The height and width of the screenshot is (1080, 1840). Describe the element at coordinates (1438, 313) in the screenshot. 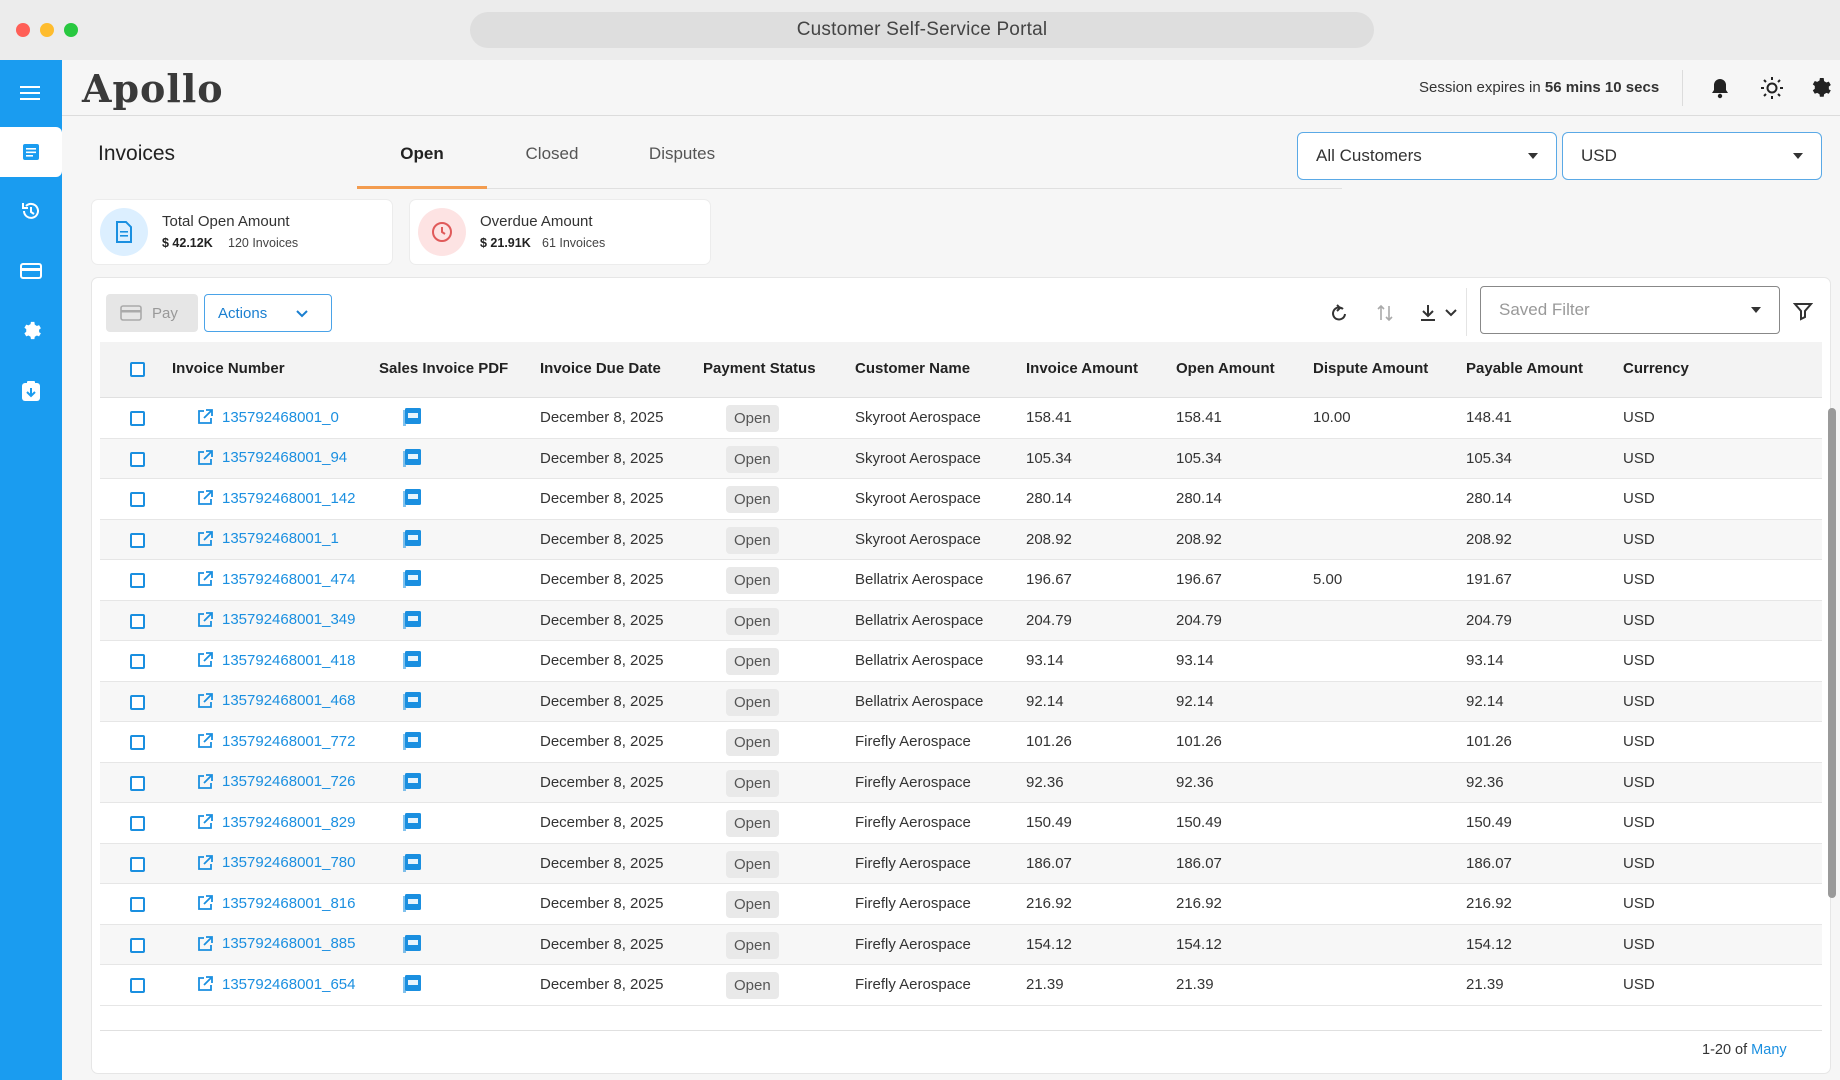

I see `download-dropdown-button` at that location.